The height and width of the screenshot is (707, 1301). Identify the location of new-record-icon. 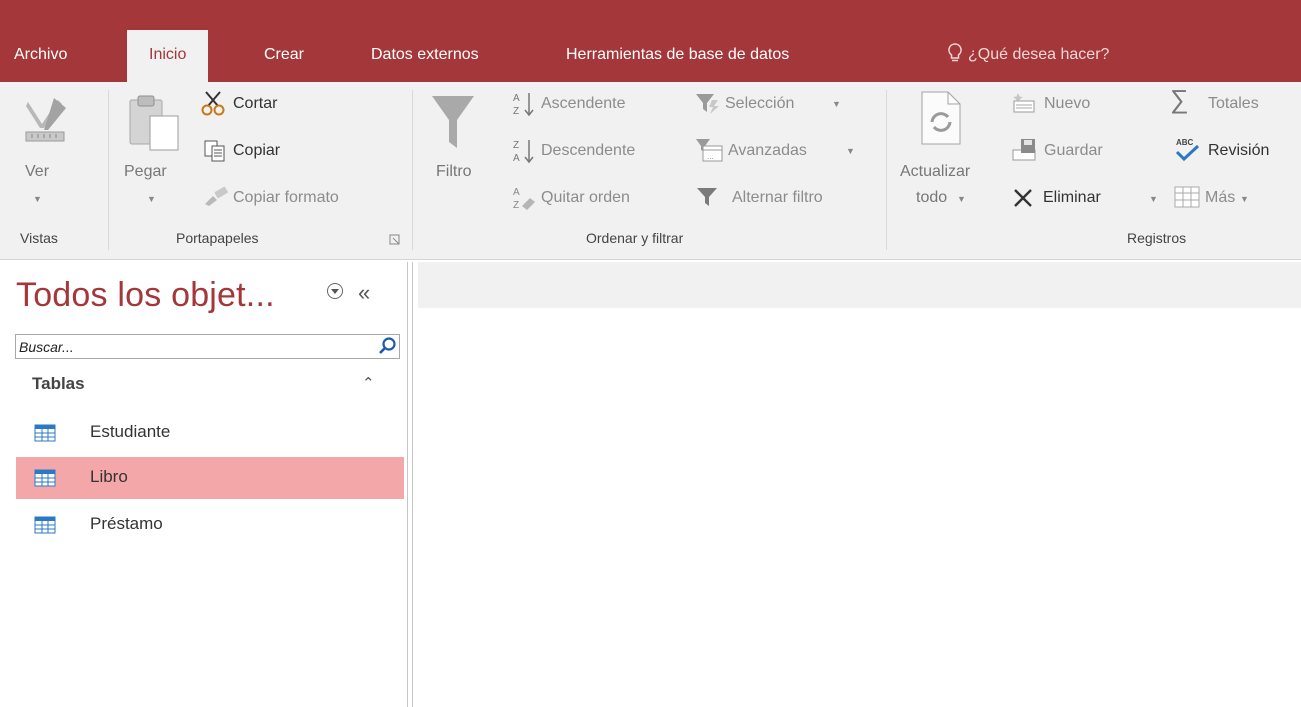
(1024, 103).